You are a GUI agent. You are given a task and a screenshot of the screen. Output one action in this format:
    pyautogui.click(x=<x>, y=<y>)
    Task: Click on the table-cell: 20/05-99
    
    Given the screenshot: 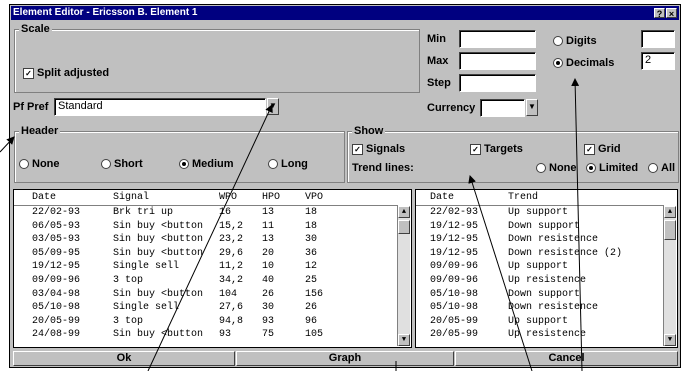 What is the action you would take?
    pyautogui.click(x=454, y=321)
    